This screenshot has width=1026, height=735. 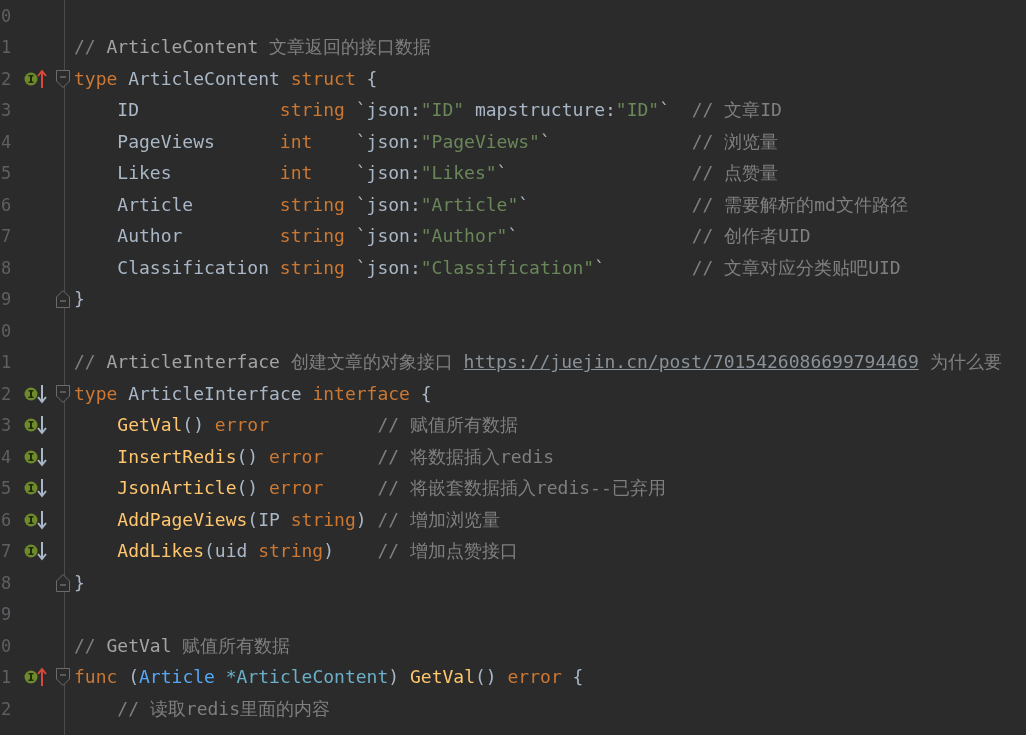 I want to click on code-line: AddLikes(uid string) // 增加点赞接口, so click(x=317, y=551).